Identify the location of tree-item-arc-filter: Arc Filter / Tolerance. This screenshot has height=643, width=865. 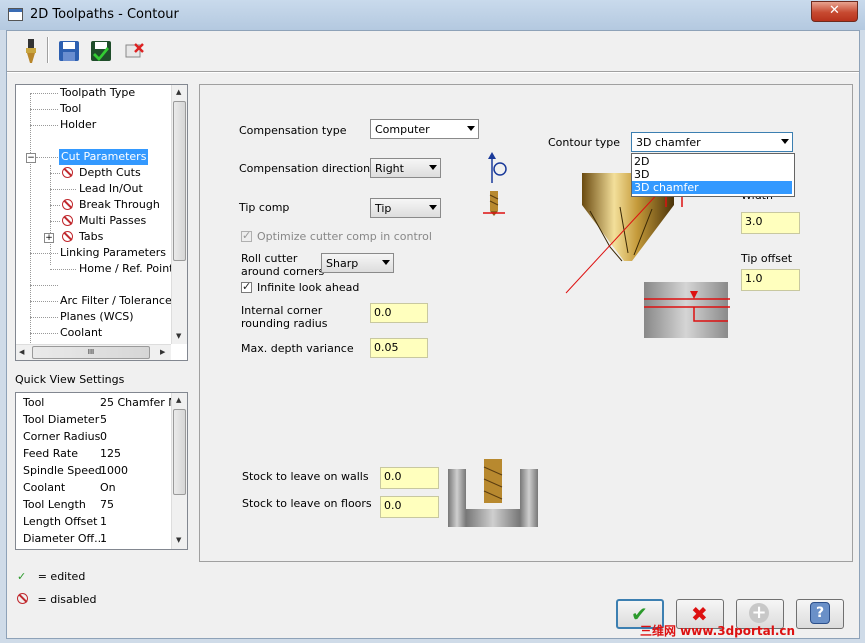
(116, 301).